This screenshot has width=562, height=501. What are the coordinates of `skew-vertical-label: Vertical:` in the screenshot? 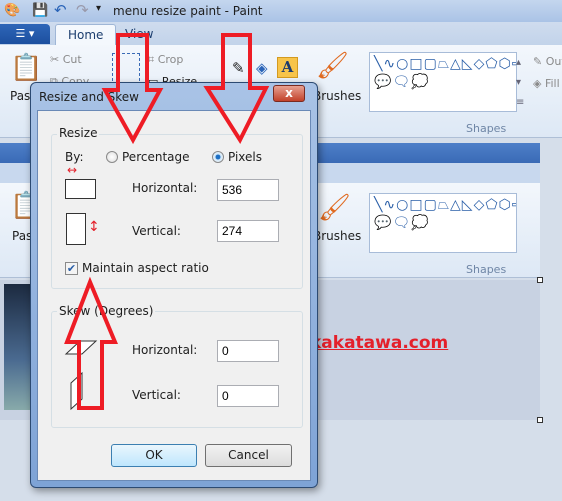 It's located at (156, 395).